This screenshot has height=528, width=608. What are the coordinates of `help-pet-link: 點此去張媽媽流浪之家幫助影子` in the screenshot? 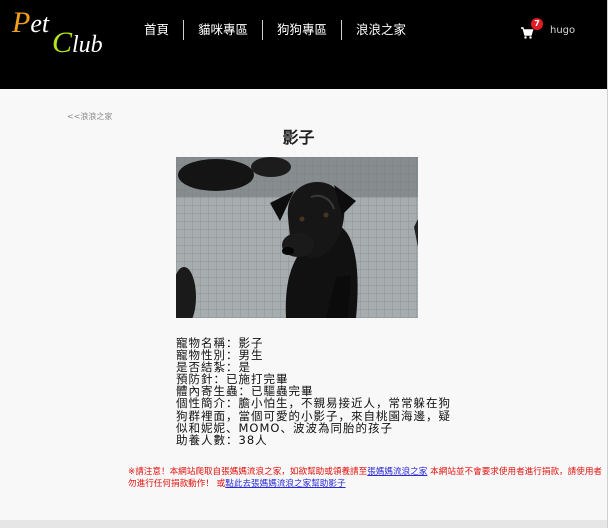 It's located at (285, 484).